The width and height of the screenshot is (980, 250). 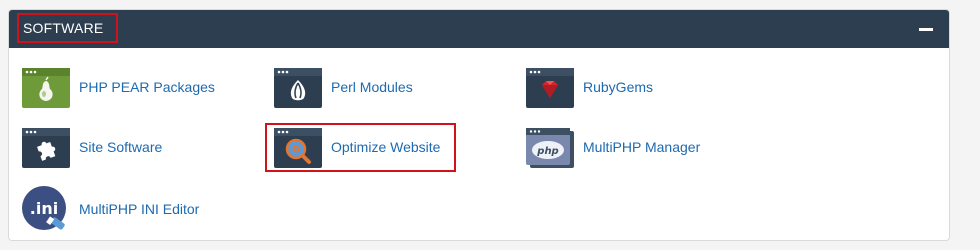 I want to click on puzzle-piece-icon, so click(x=46, y=148).